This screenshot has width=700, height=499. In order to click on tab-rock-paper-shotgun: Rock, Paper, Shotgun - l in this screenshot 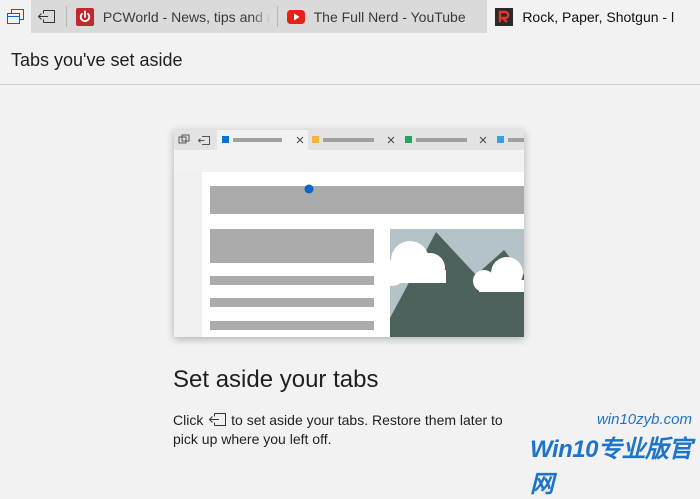, I will do `click(593, 16)`.